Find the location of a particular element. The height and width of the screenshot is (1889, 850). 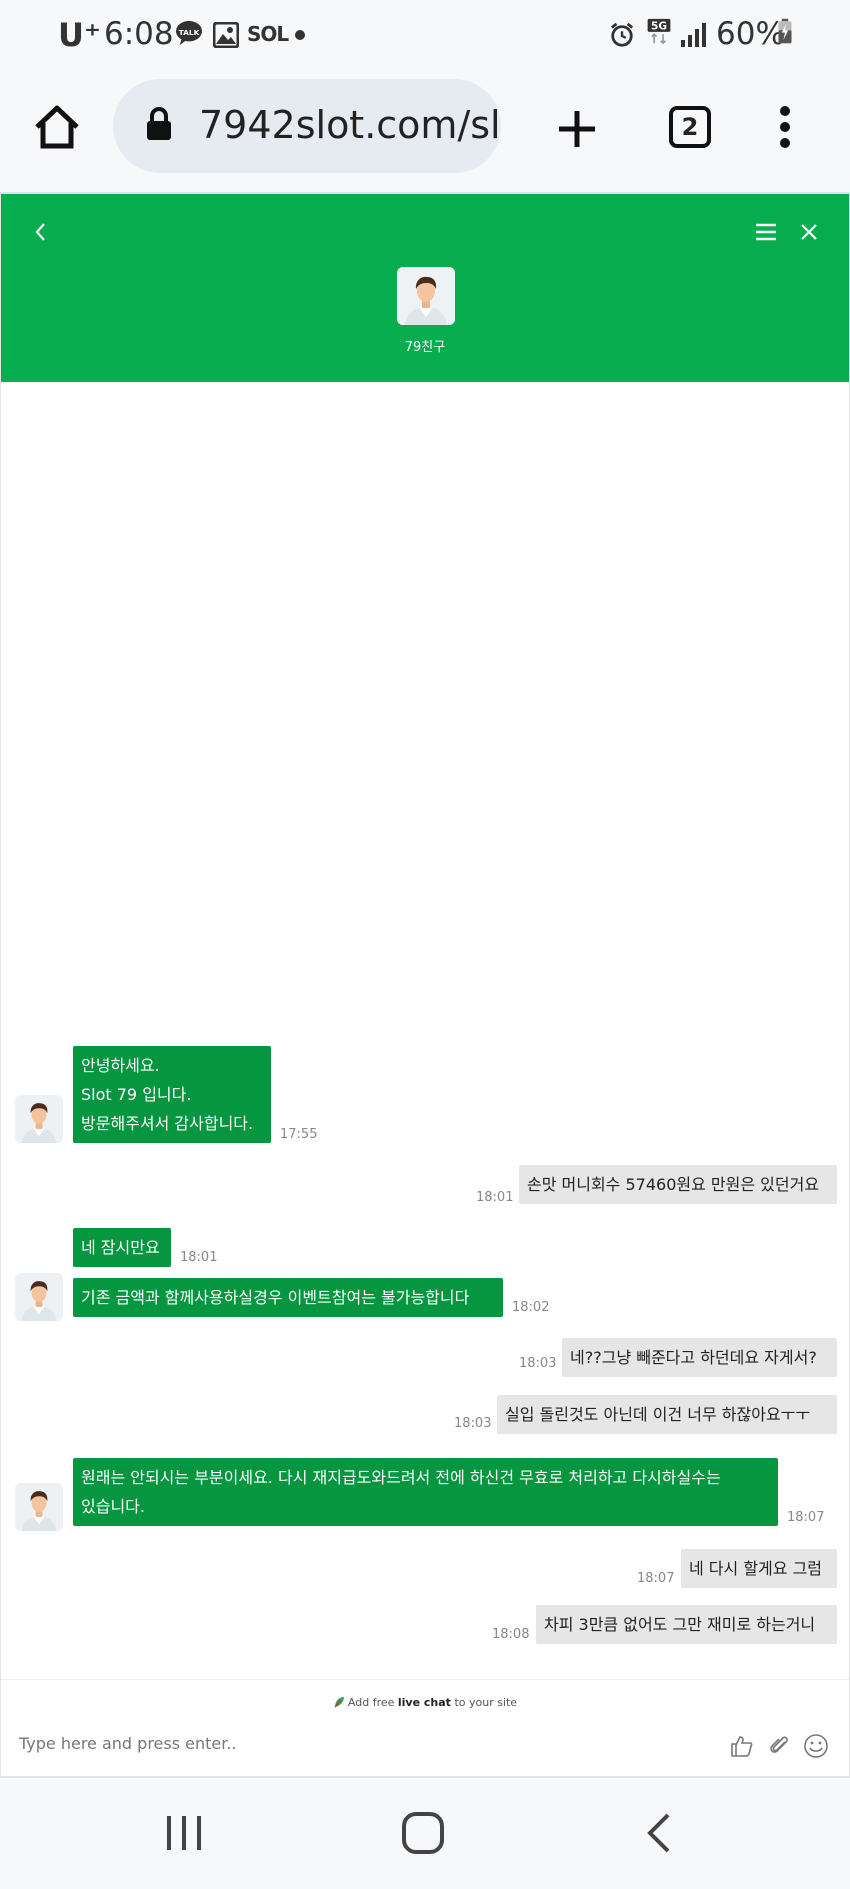

more-icon is located at coordinates (785, 127).